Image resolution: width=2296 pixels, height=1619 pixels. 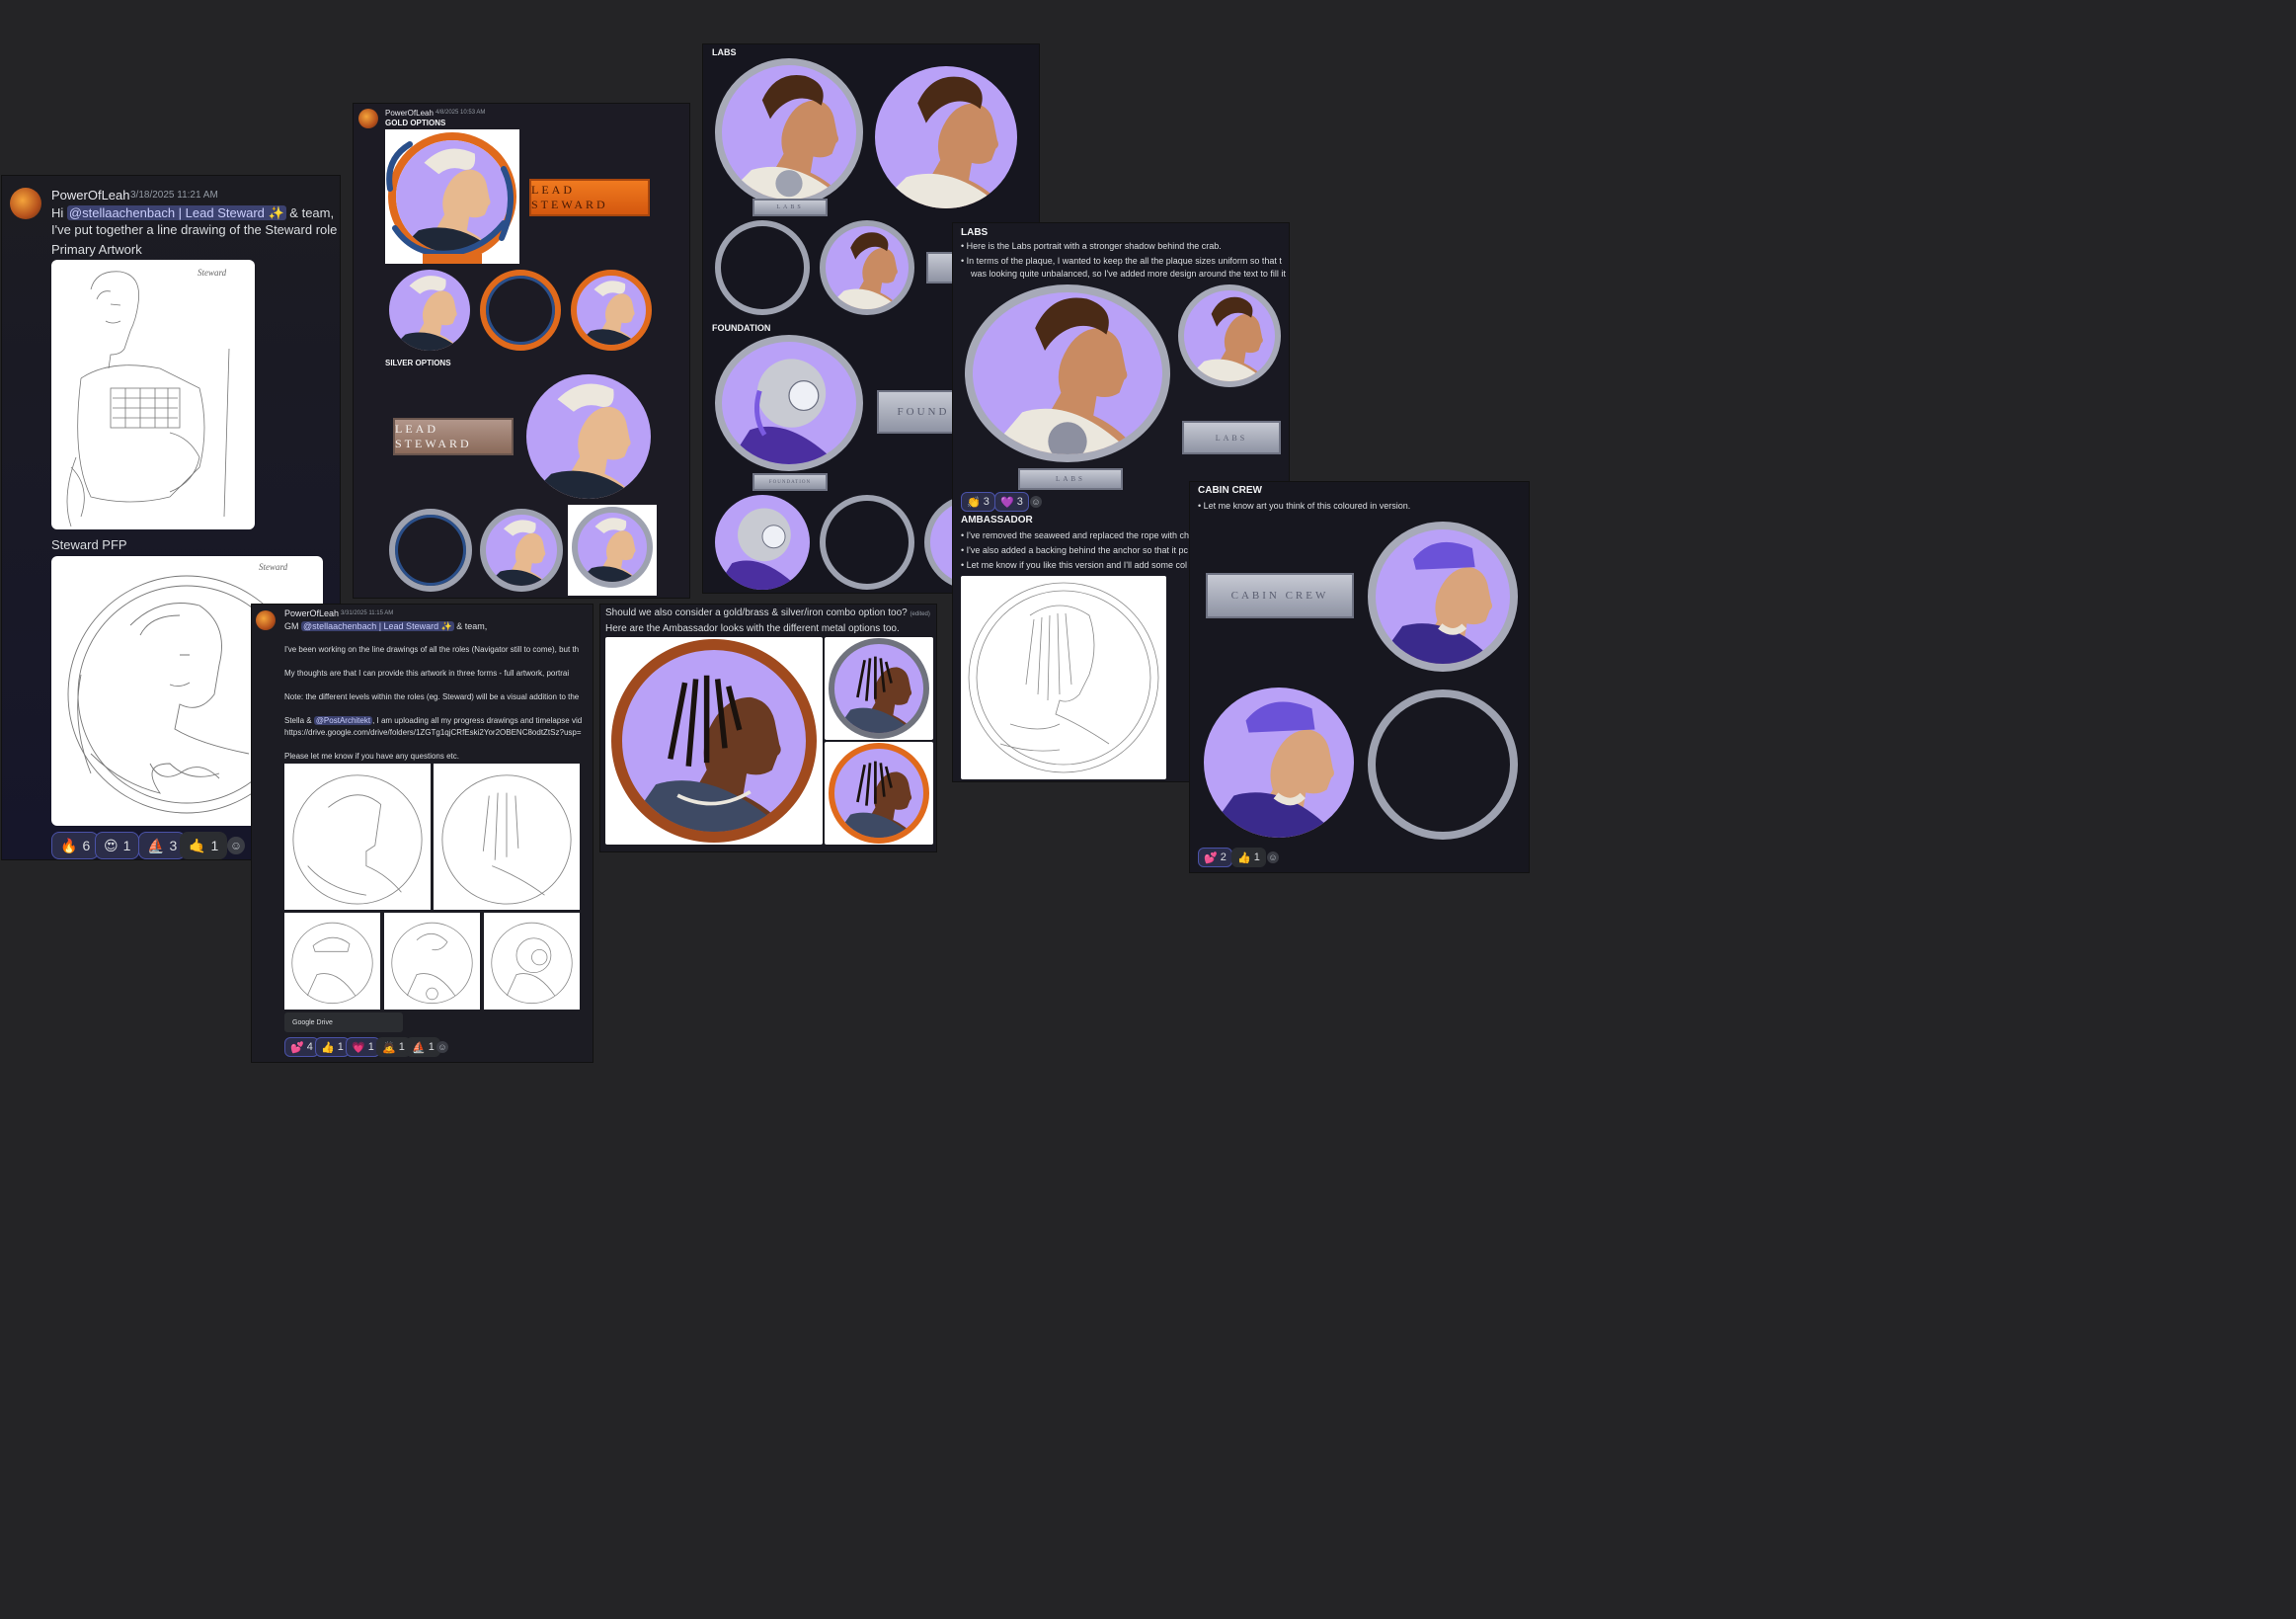 I want to click on labs-framed-portrait, so click(x=789, y=132).